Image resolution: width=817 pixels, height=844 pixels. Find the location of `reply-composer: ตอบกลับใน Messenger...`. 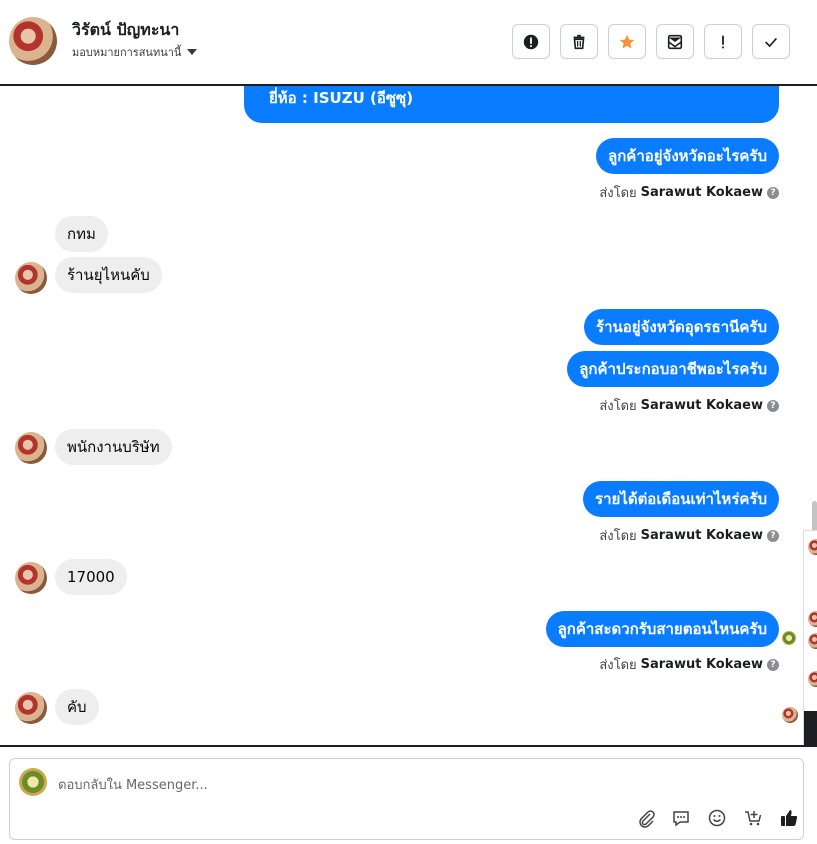

reply-composer: ตอบกลับใน Messenger... is located at coordinates (406, 799).